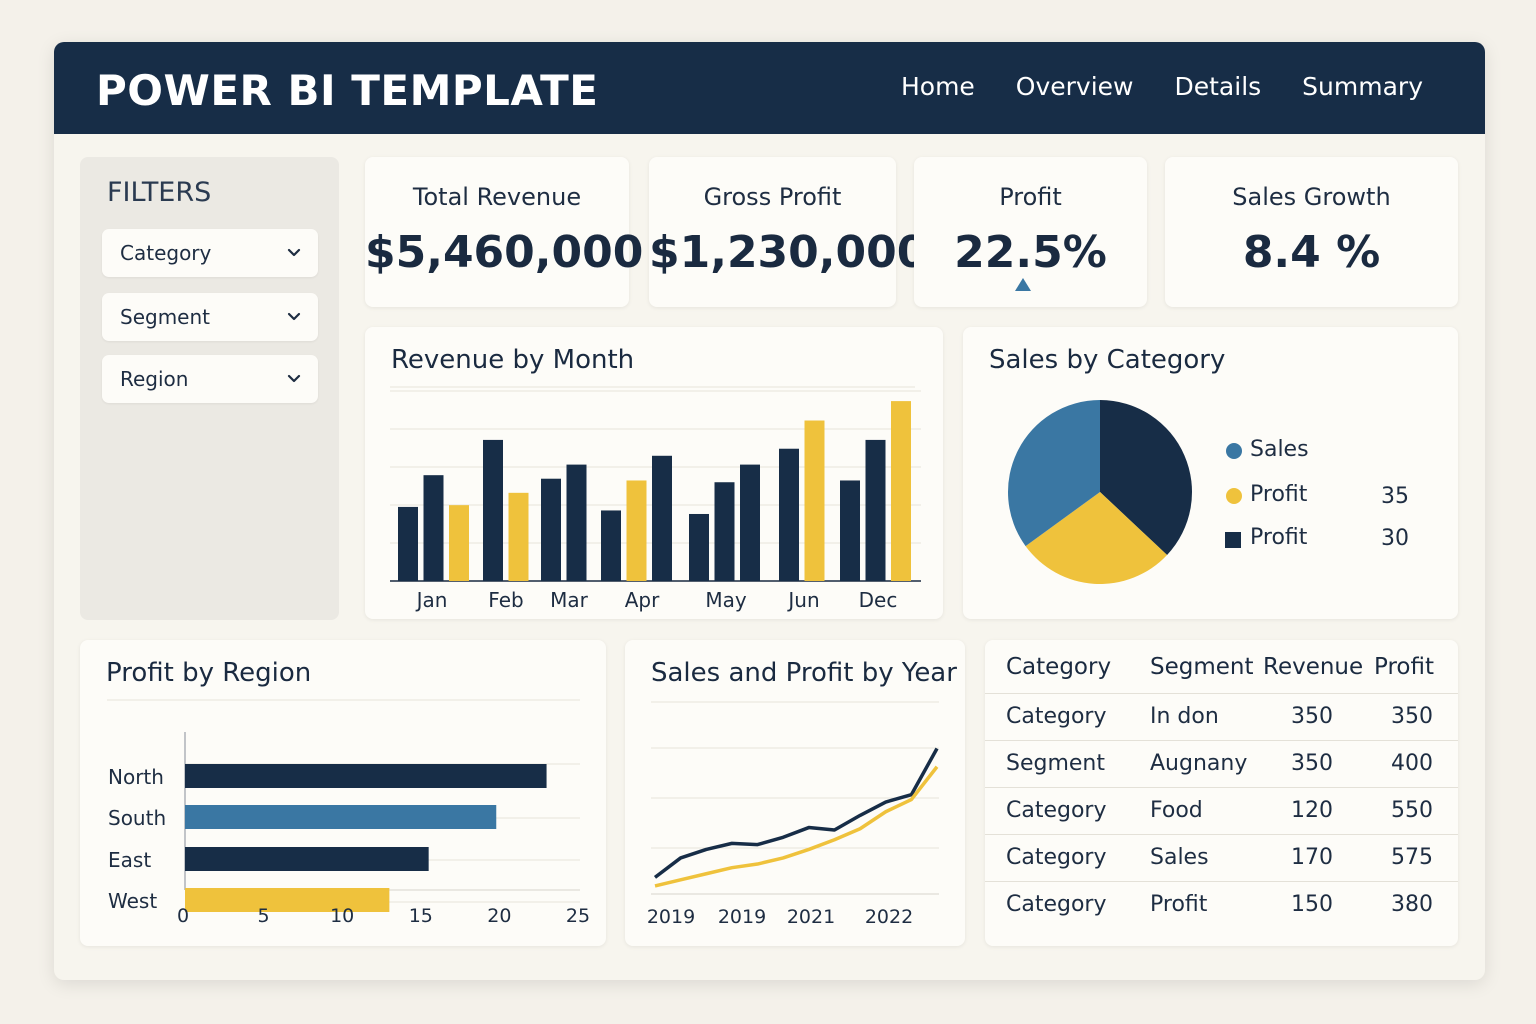  What do you see at coordinates (772, 197) in the screenshot?
I see `kpi-title: Gross Profit` at bounding box center [772, 197].